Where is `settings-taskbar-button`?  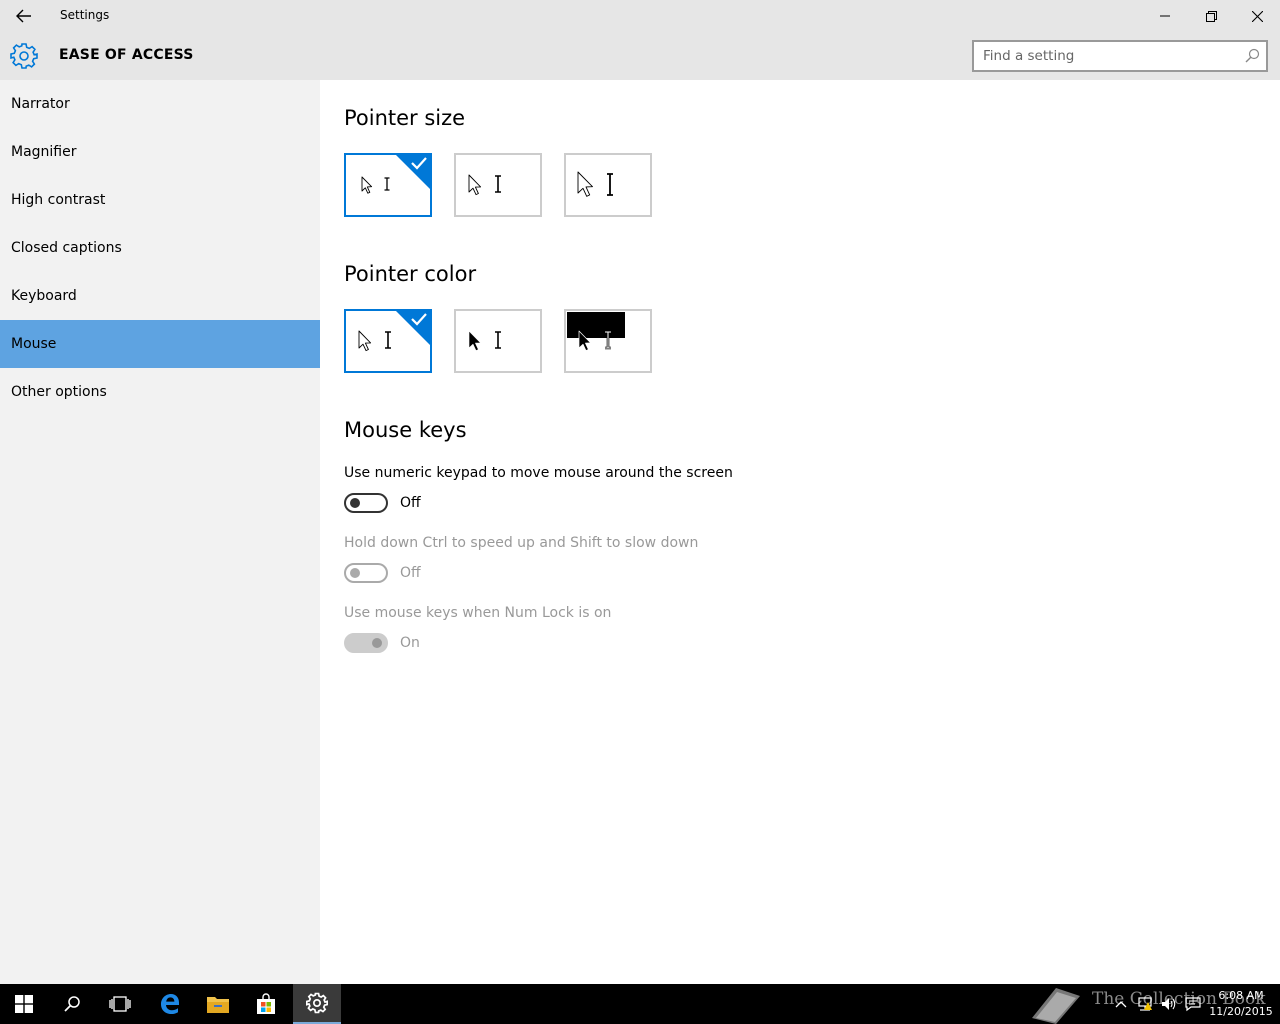
settings-taskbar-button is located at coordinates (317, 1004).